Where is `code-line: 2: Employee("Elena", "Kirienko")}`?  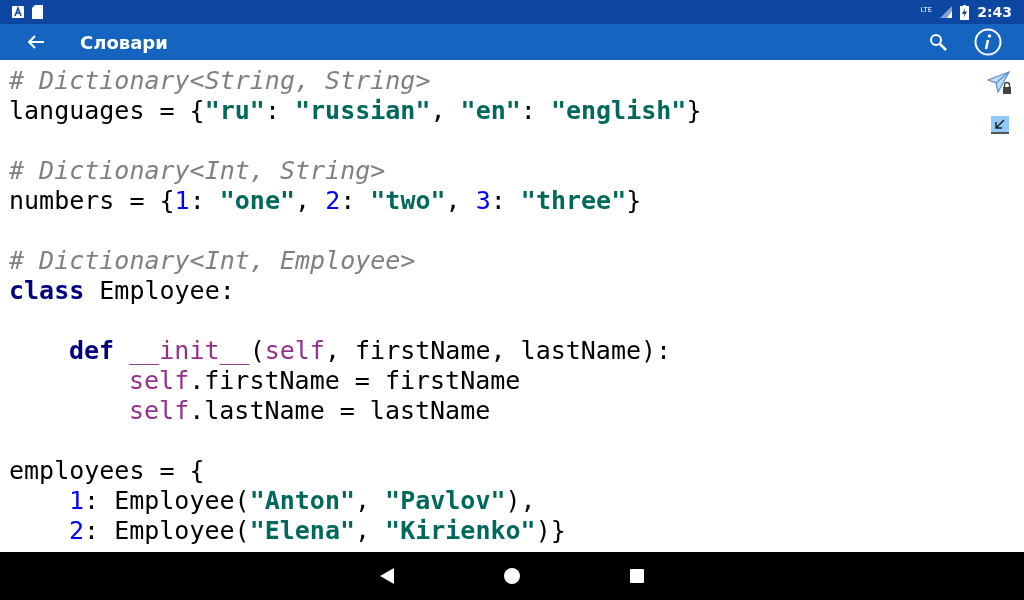 code-line: 2: Employee("Elena", "Kirienko")} is located at coordinates (317, 530).